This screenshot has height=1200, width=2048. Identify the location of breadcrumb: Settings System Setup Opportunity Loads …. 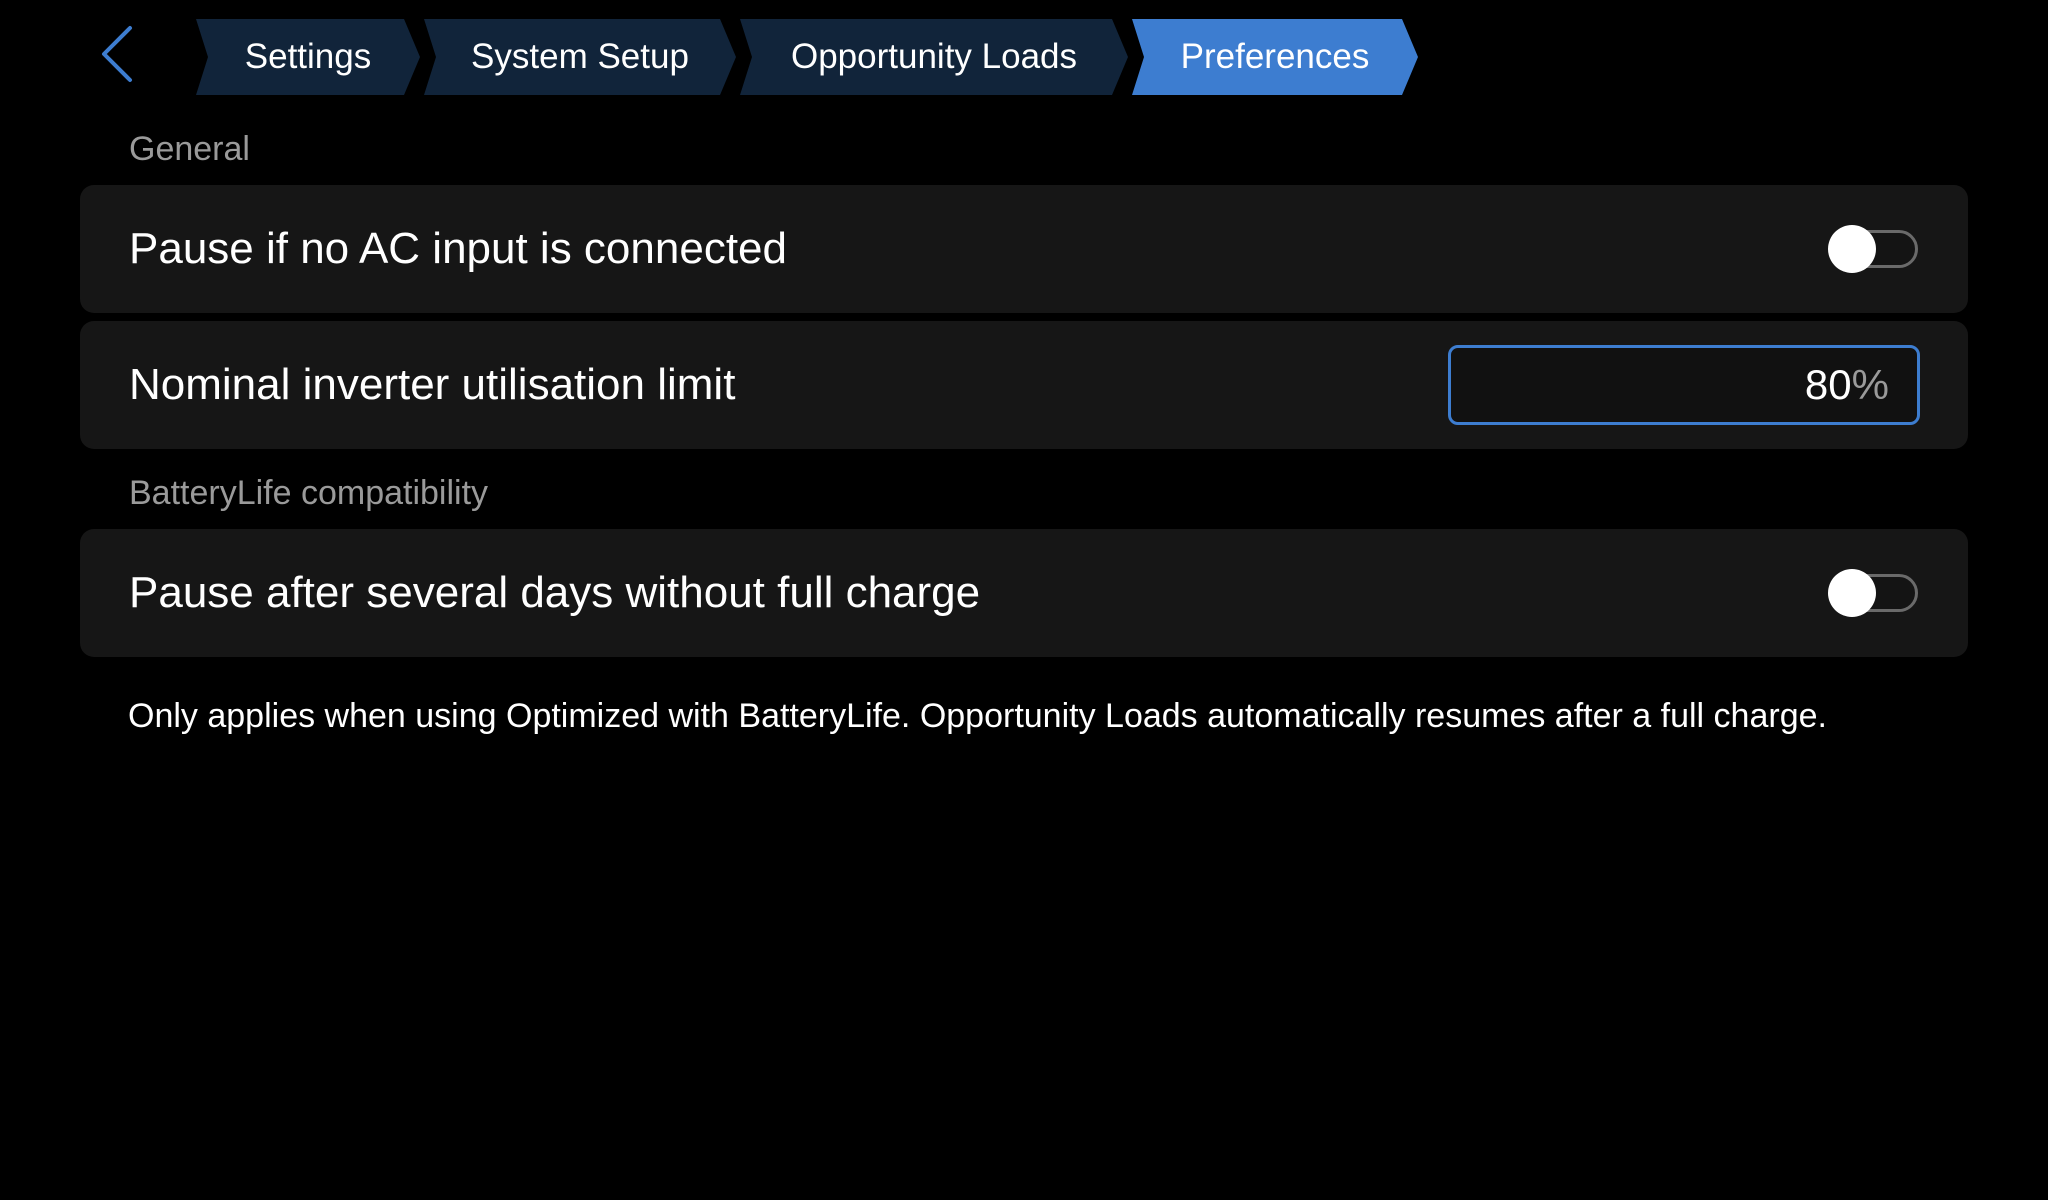
(809, 57).